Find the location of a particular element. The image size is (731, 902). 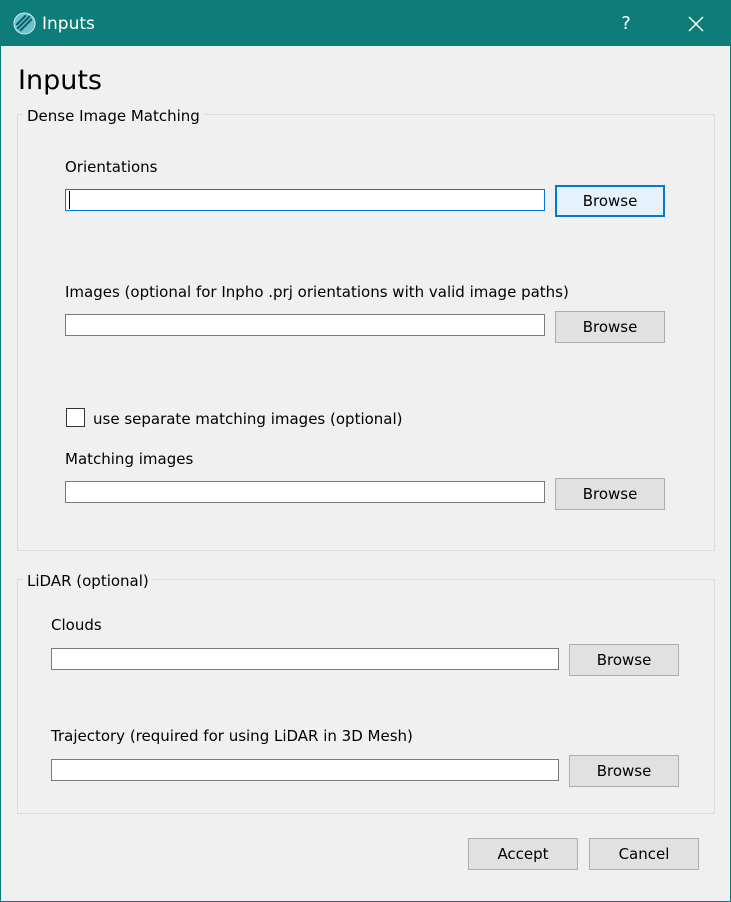

images-field is located at coordinates (305, 325).